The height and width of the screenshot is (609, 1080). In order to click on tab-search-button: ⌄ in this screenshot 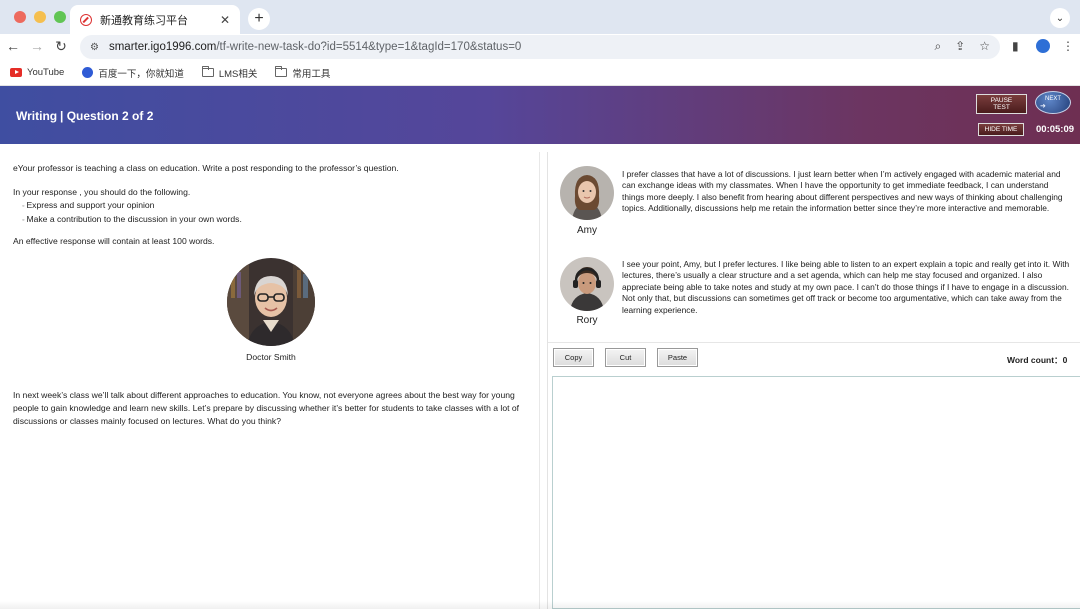, I will do `click(1060, 18)`.